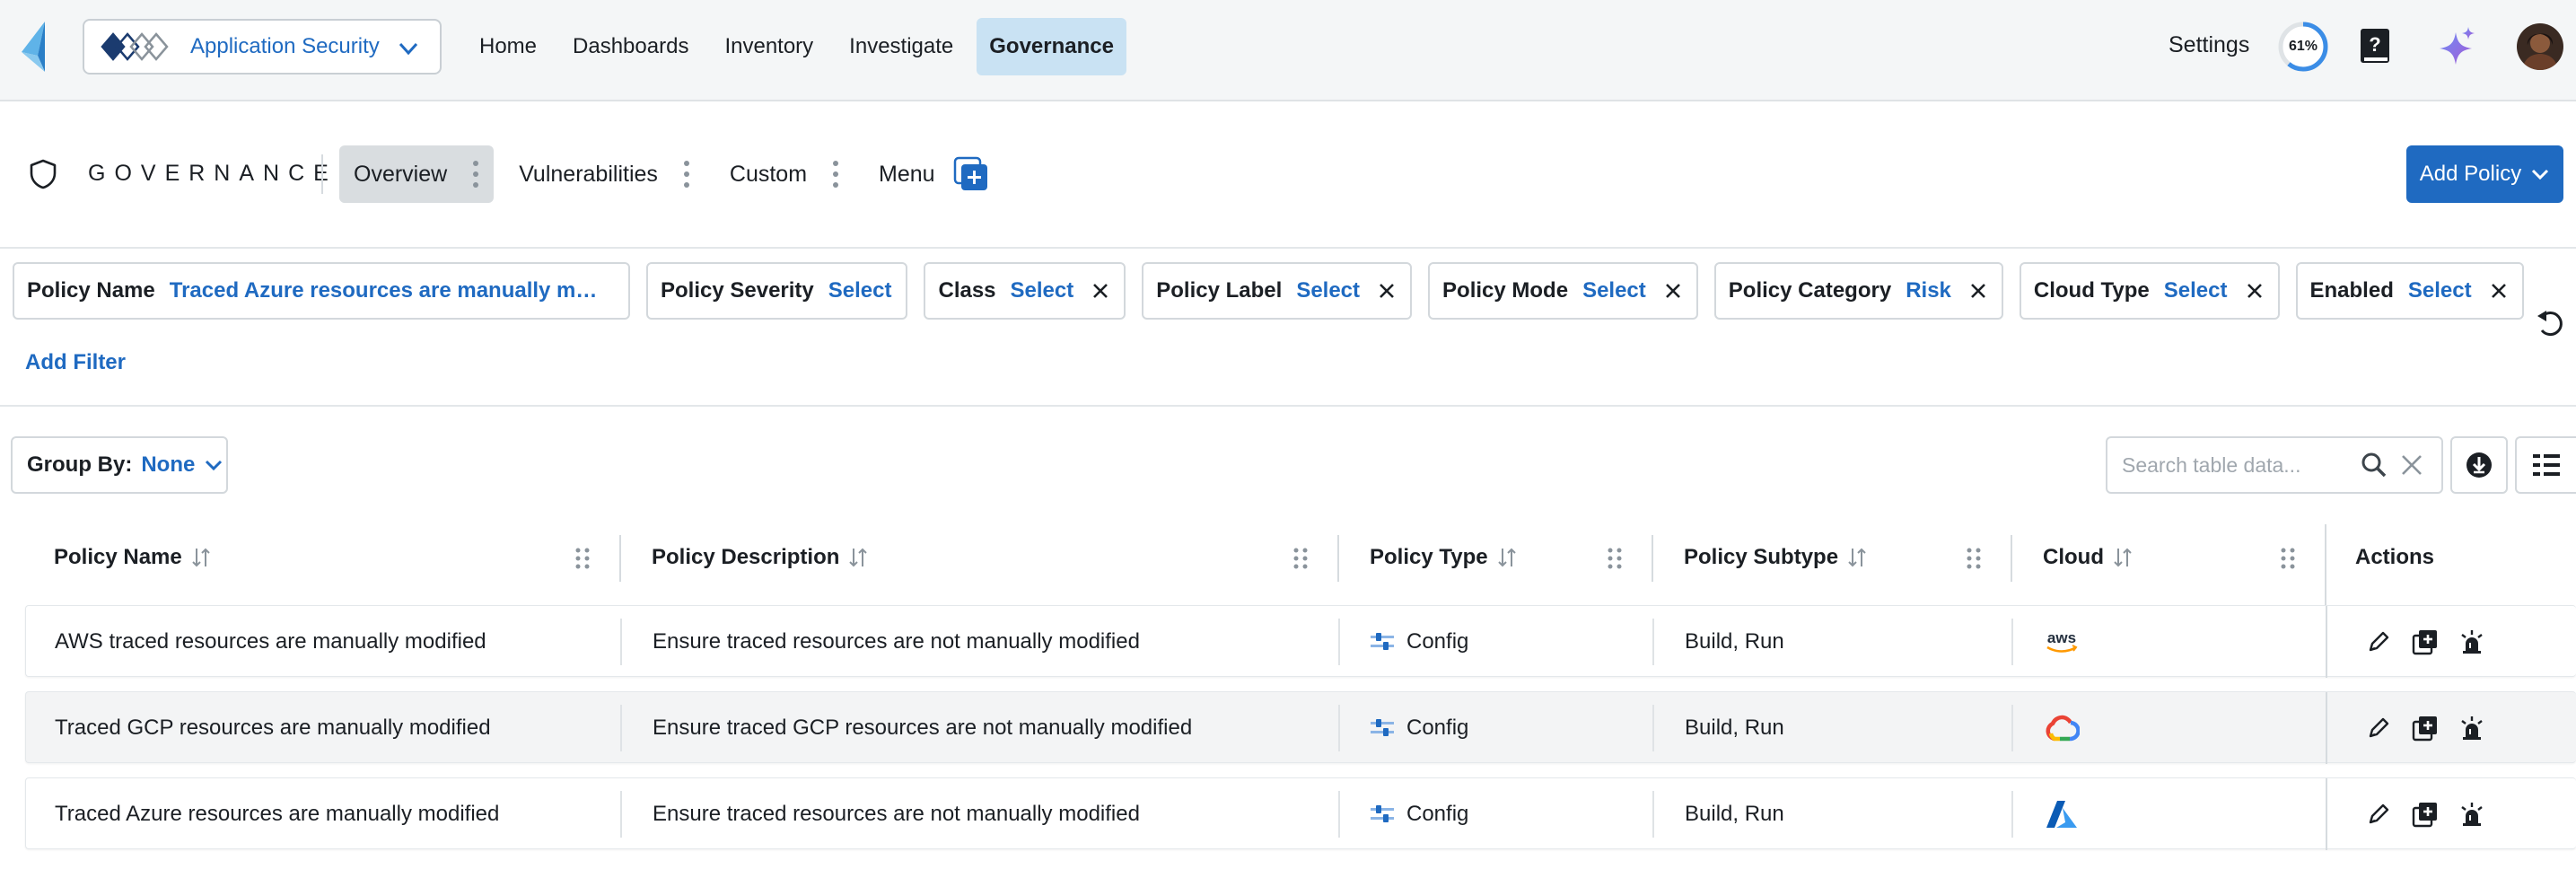 The width and height of the screenshot is (2576, 878). What do you see at coordinates (2394, 557) in the screenshot?
I see `column-header-actions: Actions` at bounding box center [2394, 557].